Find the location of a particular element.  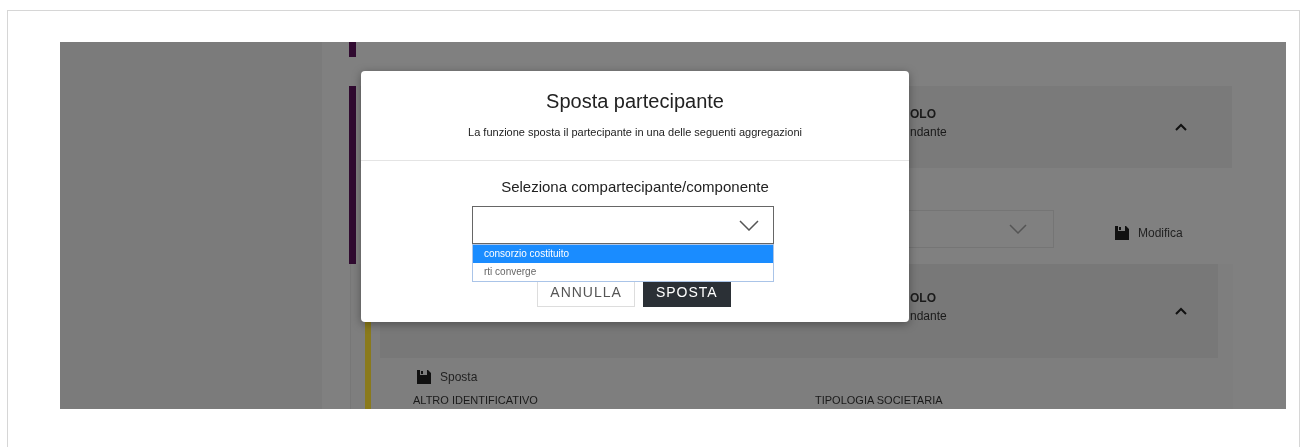

field-label: TIPOLOGIA SOCIETARIA is located at coordinates (879, 400).